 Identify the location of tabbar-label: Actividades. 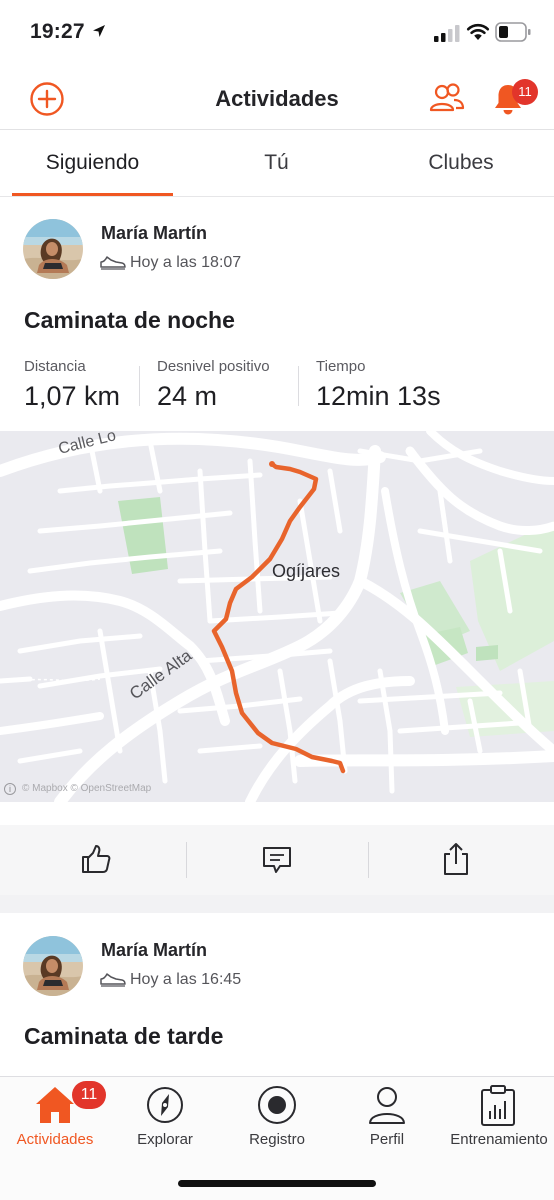
(55, 1139).